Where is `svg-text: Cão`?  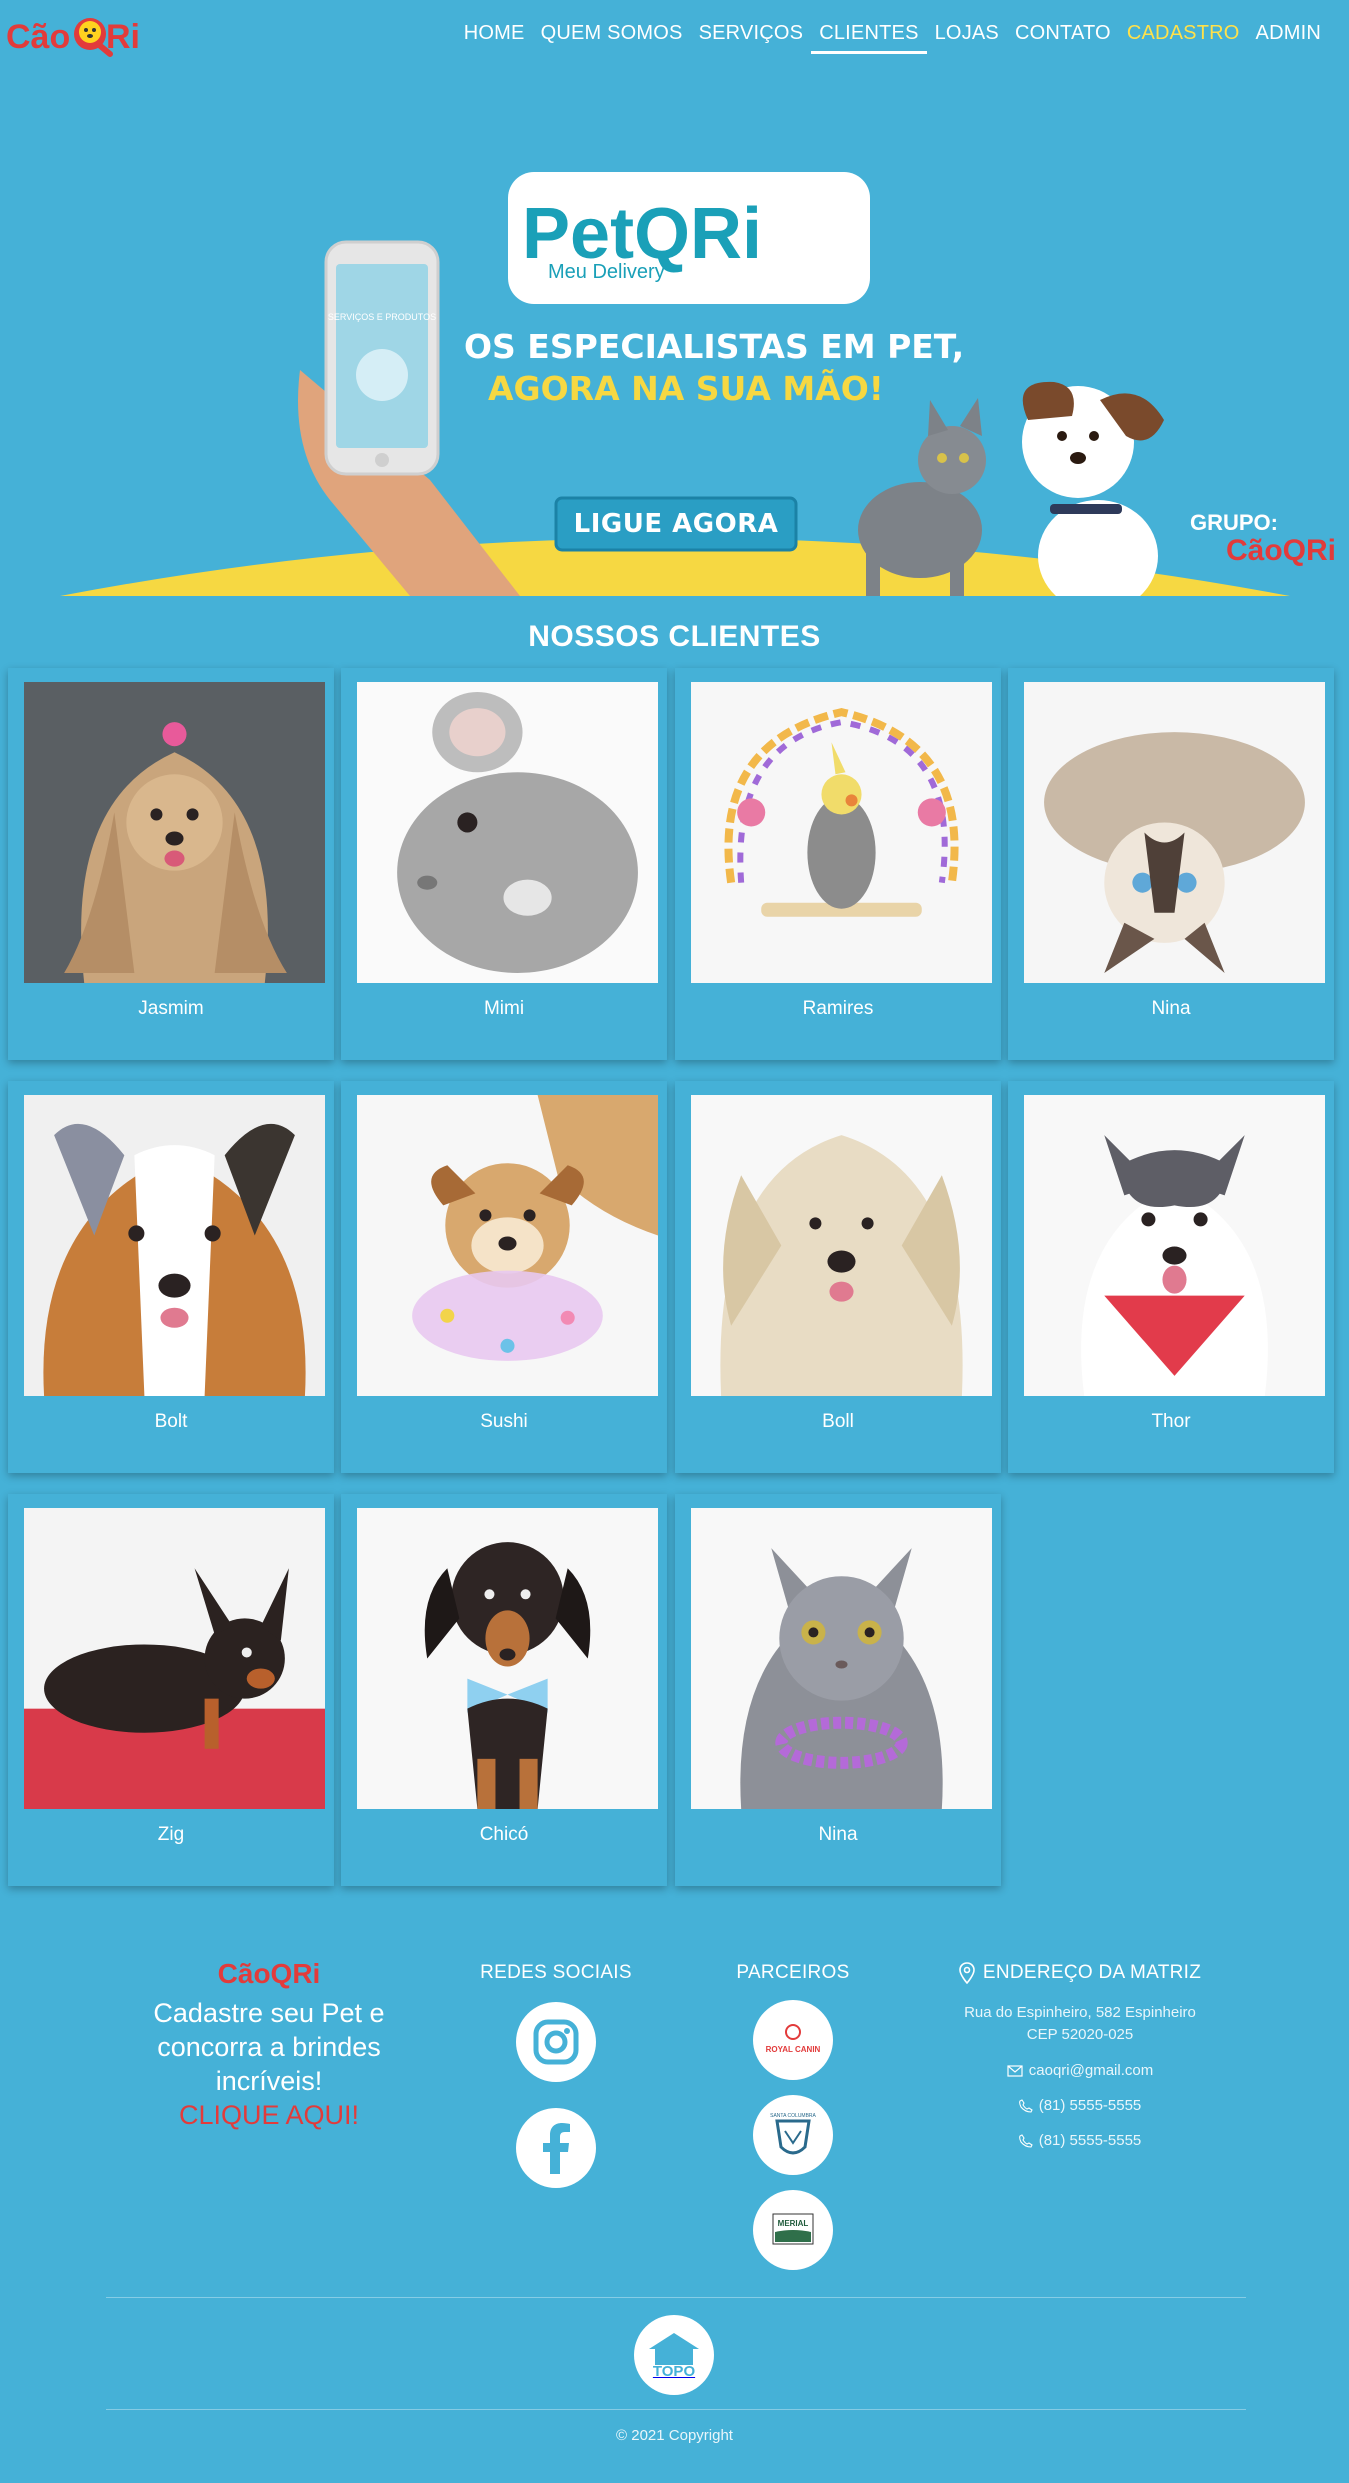 svg-text: Cão is located at coordinates (38, 37).